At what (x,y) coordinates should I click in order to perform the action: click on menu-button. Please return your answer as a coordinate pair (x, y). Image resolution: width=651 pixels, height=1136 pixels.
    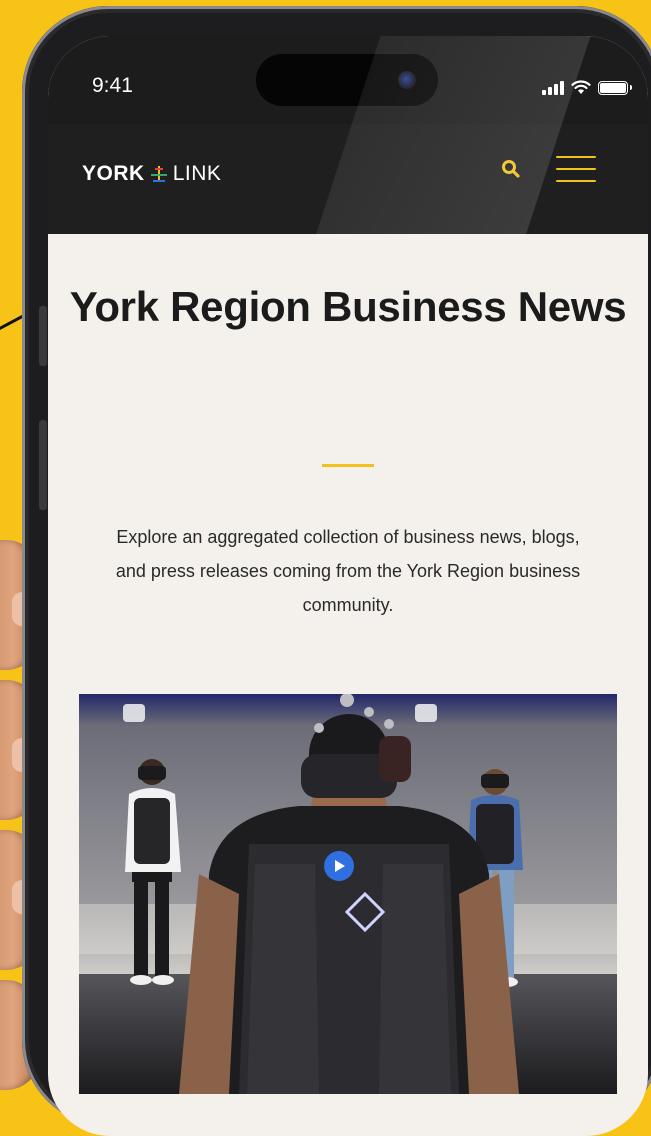
    Looking at the image, I should click on (576, 169).